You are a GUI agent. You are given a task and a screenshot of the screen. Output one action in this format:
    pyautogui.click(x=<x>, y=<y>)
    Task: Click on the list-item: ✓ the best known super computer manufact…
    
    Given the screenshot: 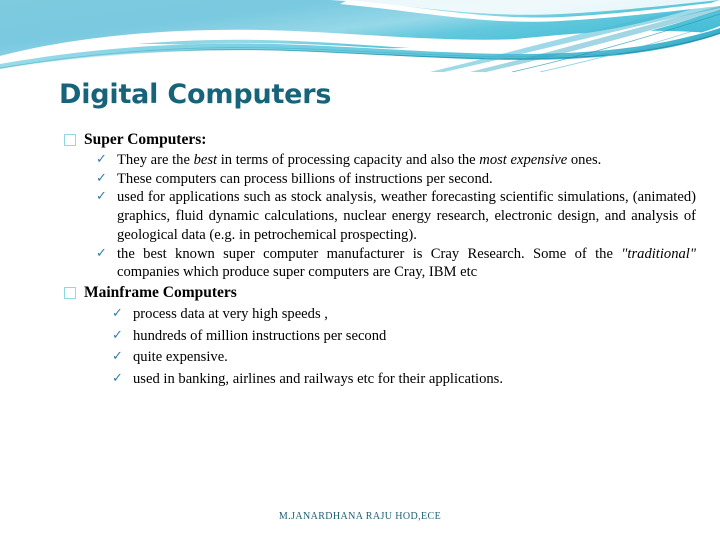 What is the action you would take?
    pyautogui.click(x=396, y=264)
    